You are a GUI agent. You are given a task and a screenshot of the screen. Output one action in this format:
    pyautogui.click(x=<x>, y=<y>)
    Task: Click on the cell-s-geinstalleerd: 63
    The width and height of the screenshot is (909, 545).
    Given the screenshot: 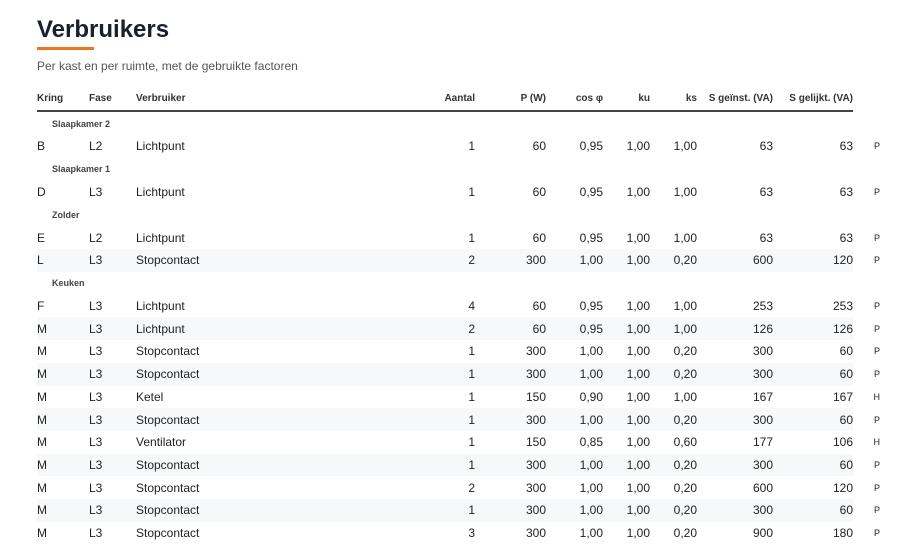 What is the action you would take?
    pyautogui.click(x=766, y=192)
    